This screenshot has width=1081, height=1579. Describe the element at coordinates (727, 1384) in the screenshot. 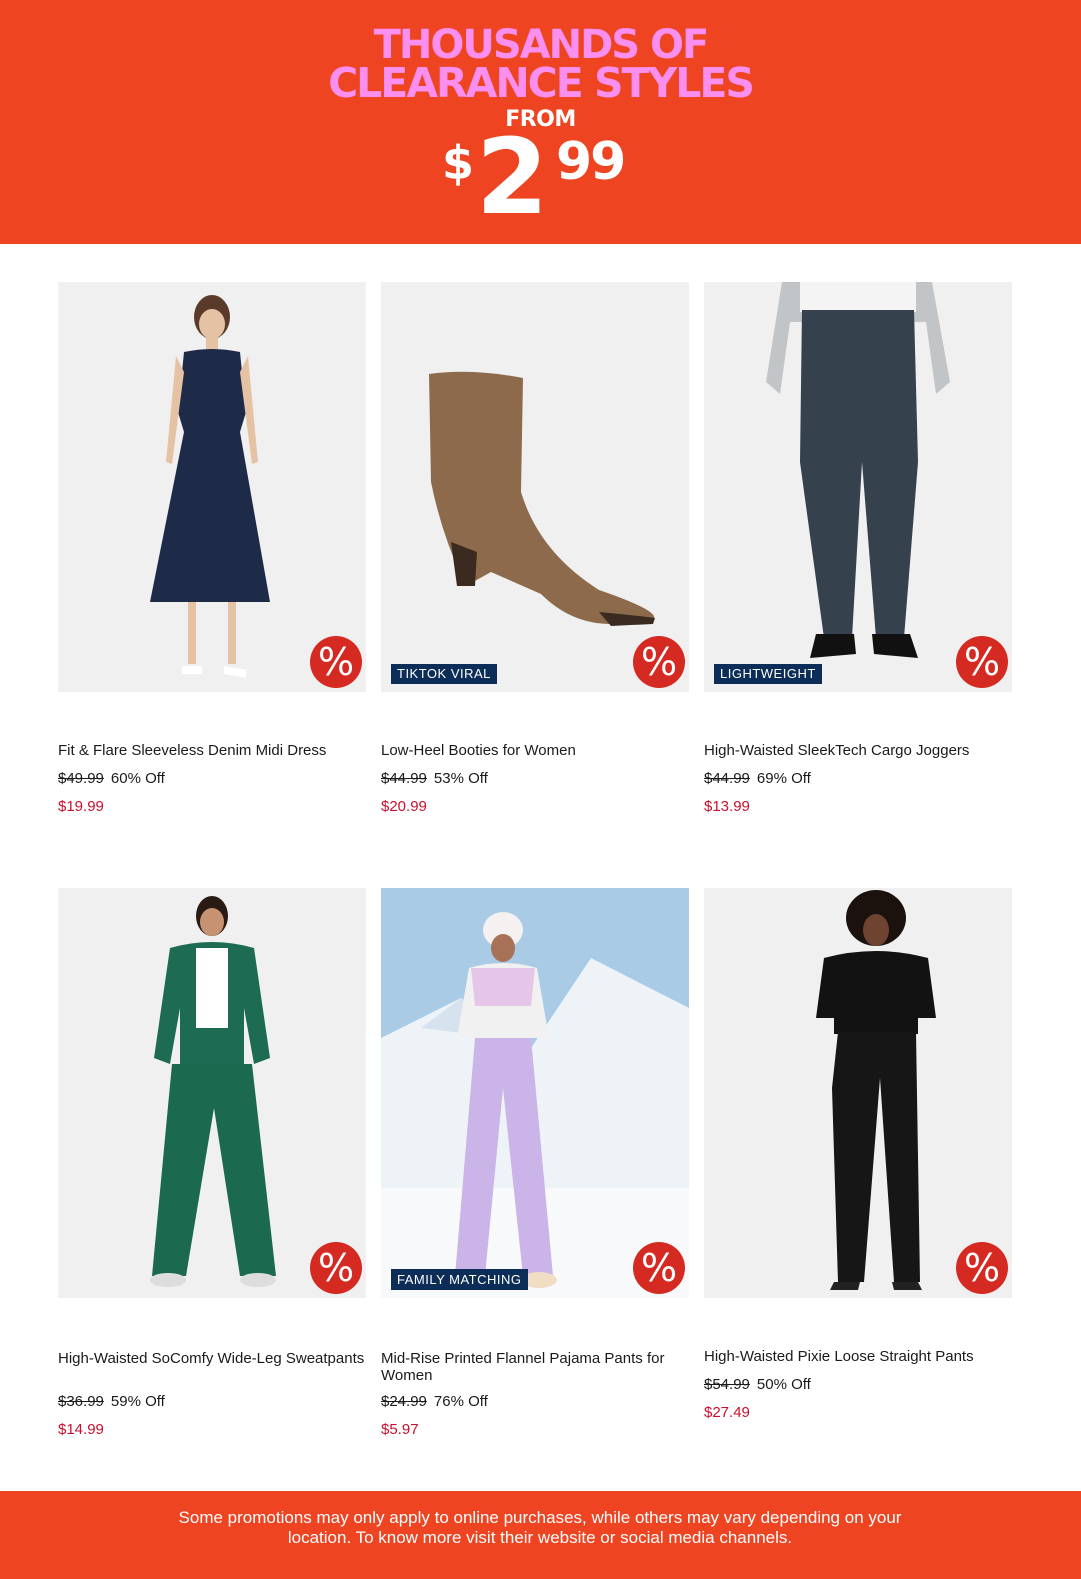

I see `original-price: $54.99` at that location.